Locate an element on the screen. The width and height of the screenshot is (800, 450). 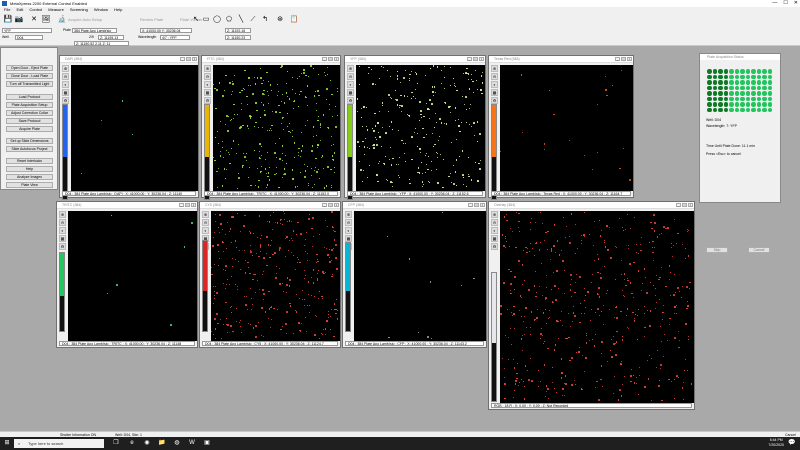
rectangle-icon: ▭ is located at coordinates (206, 19).